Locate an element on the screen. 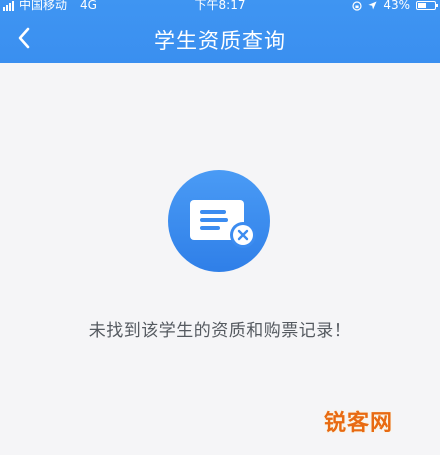 This screenshot has height=455, width=440. battery-icon is located at coordinates (427, 5).